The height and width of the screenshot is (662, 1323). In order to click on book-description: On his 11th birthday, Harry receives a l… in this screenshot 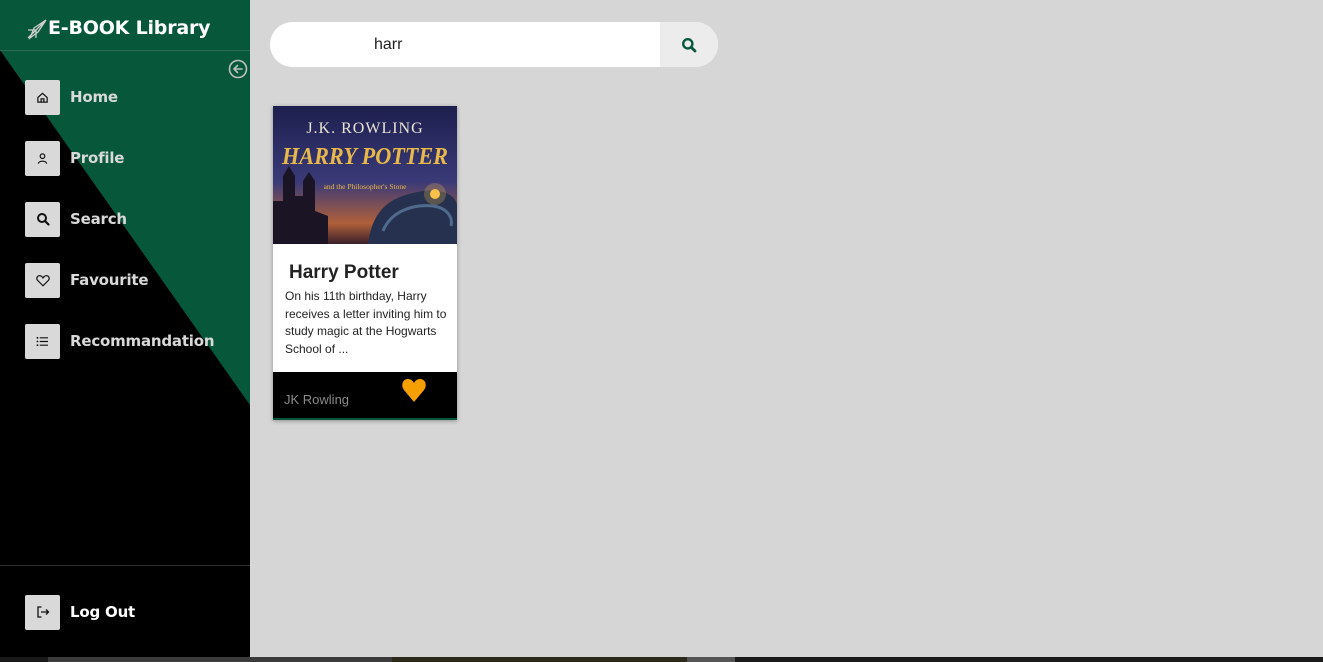, I will do `click(366, 322)`.